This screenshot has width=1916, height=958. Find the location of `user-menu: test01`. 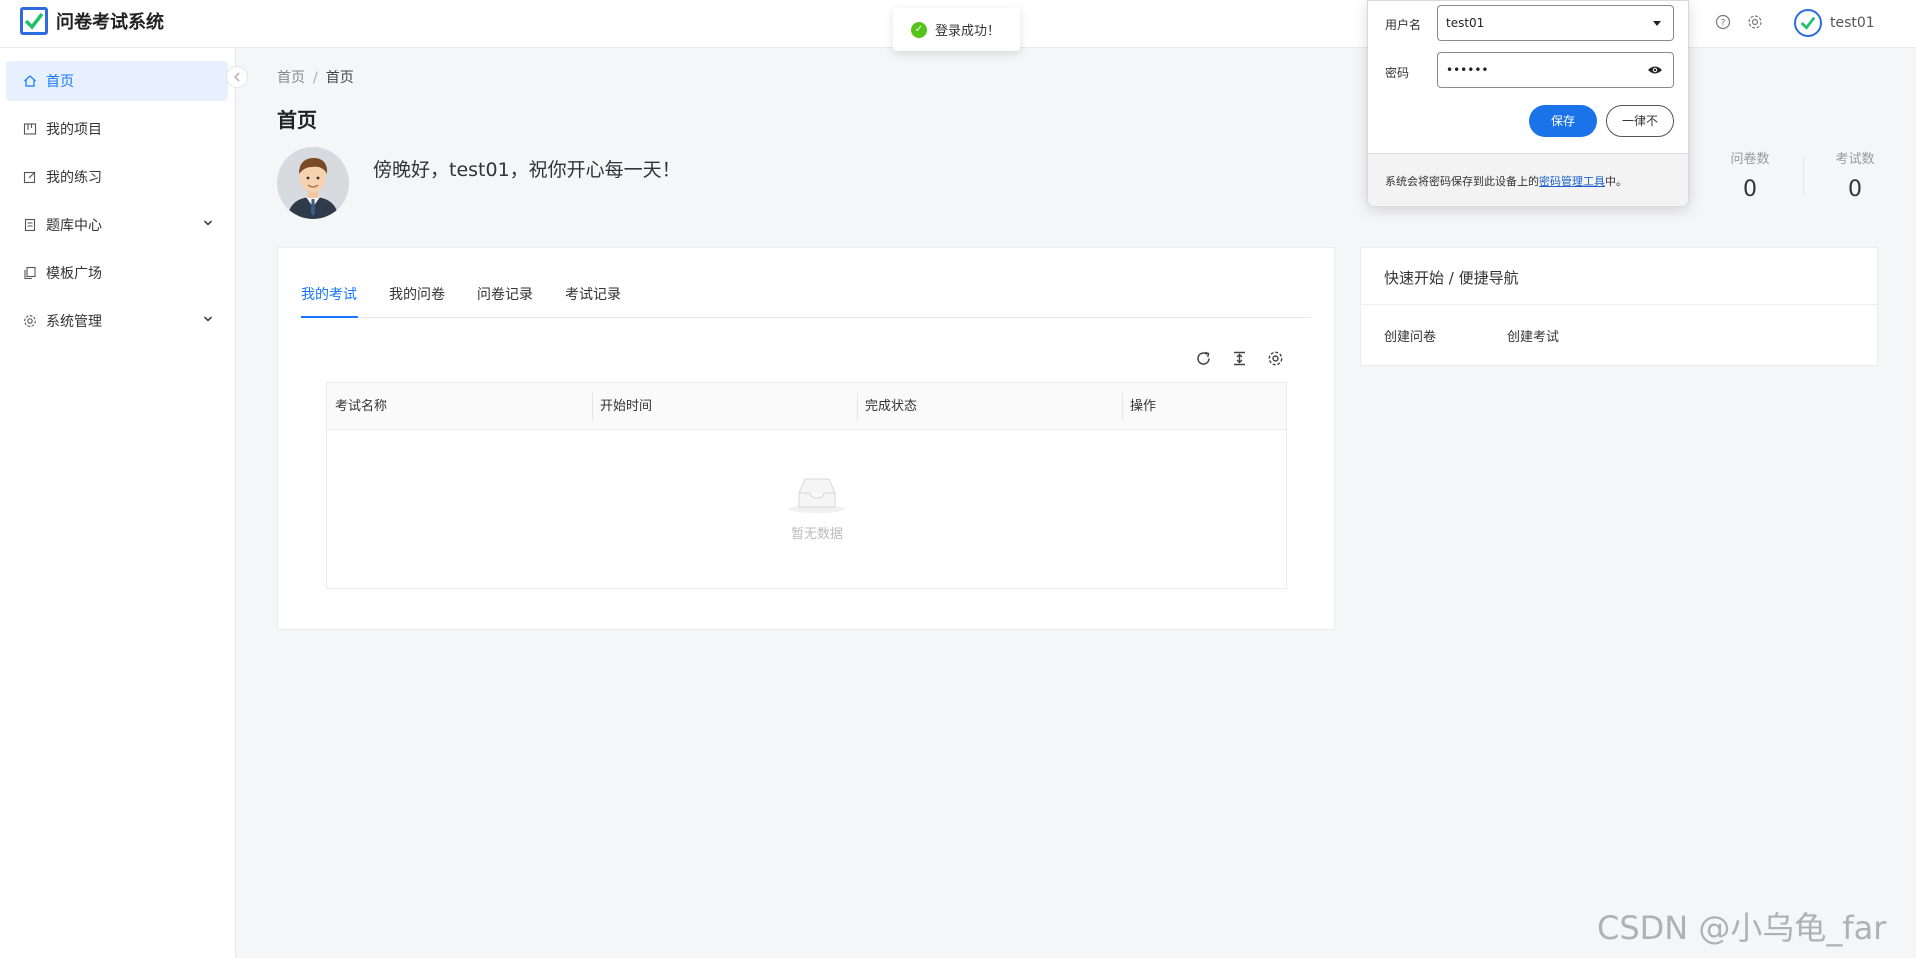

user-menu: test01 is located at coordinates (1834, 23).